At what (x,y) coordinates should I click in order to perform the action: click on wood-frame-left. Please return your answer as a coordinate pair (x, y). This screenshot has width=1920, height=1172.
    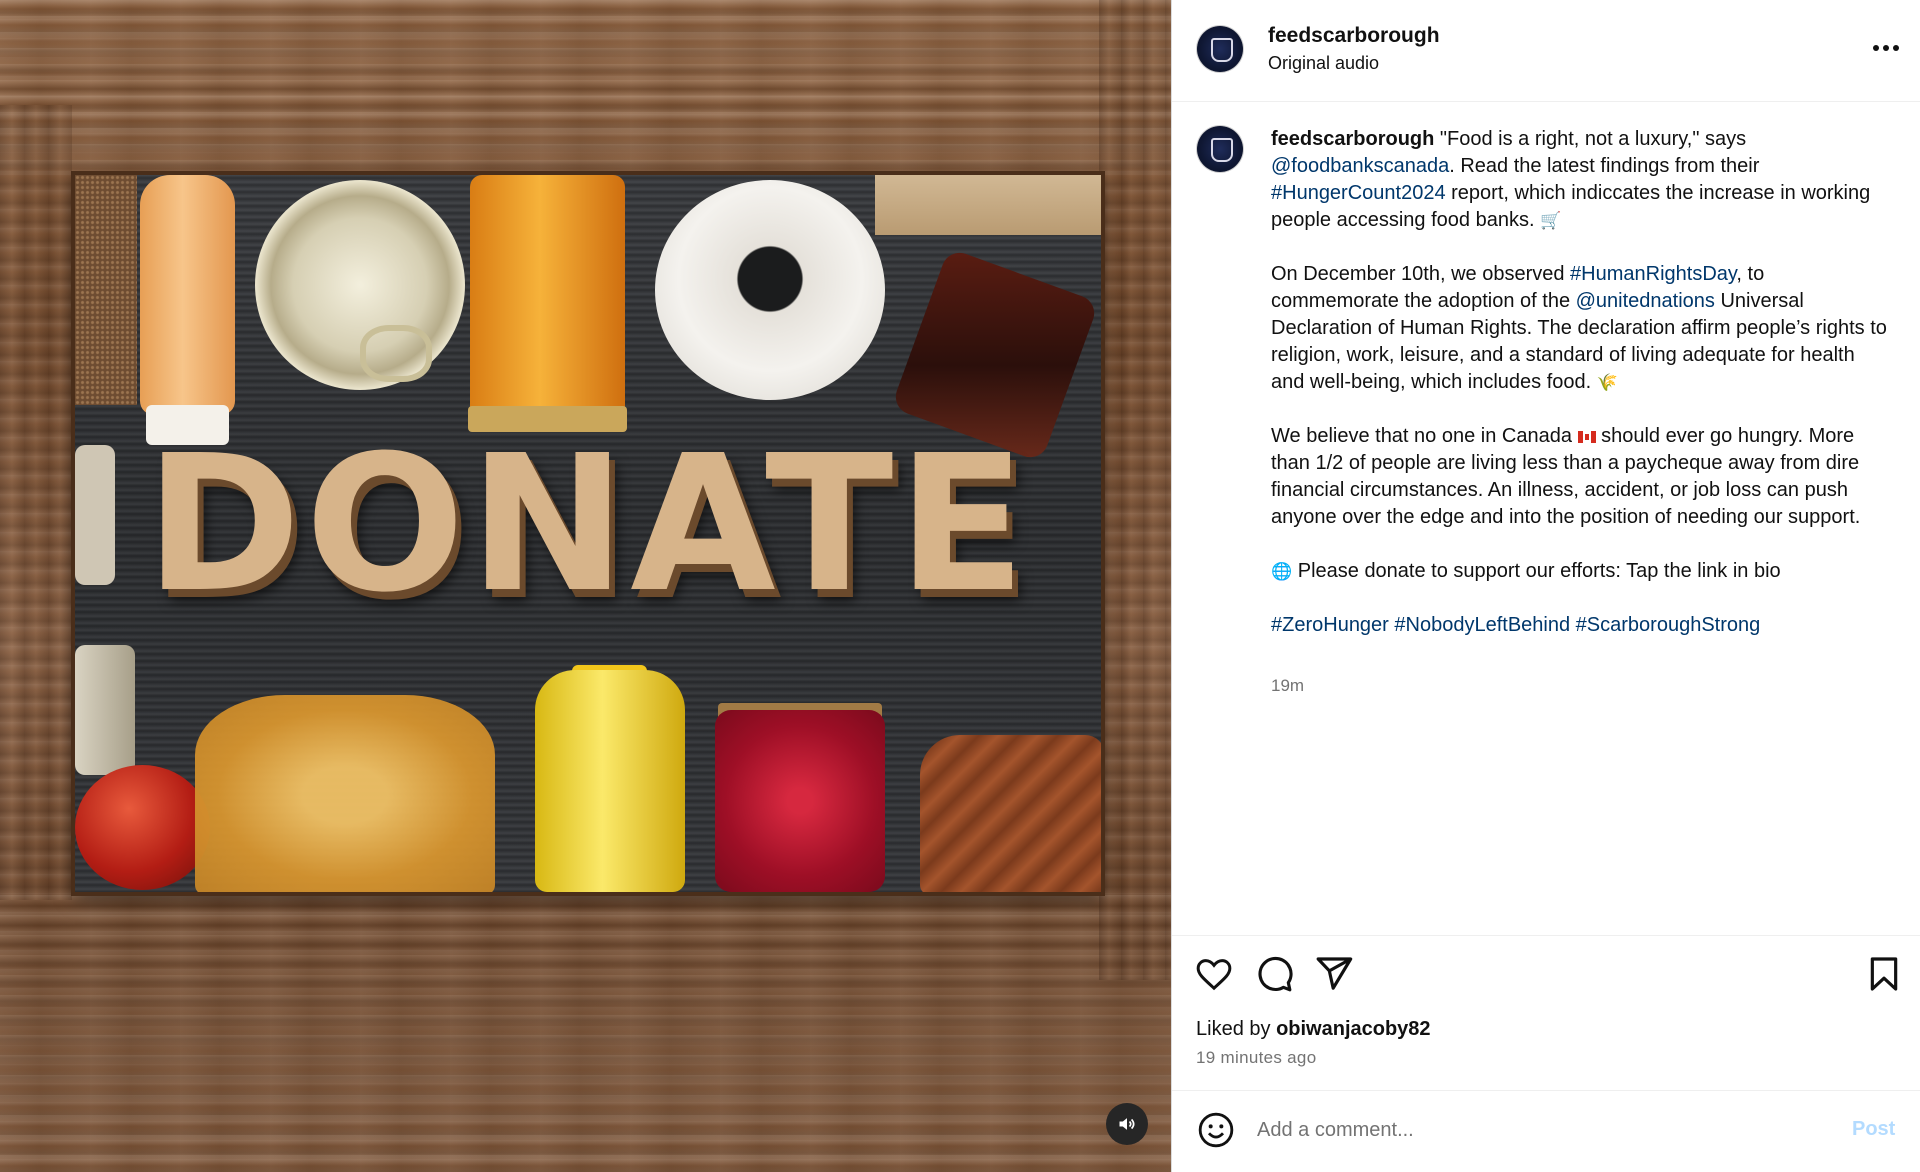
    Looking at the image, I should click on (36, 502).